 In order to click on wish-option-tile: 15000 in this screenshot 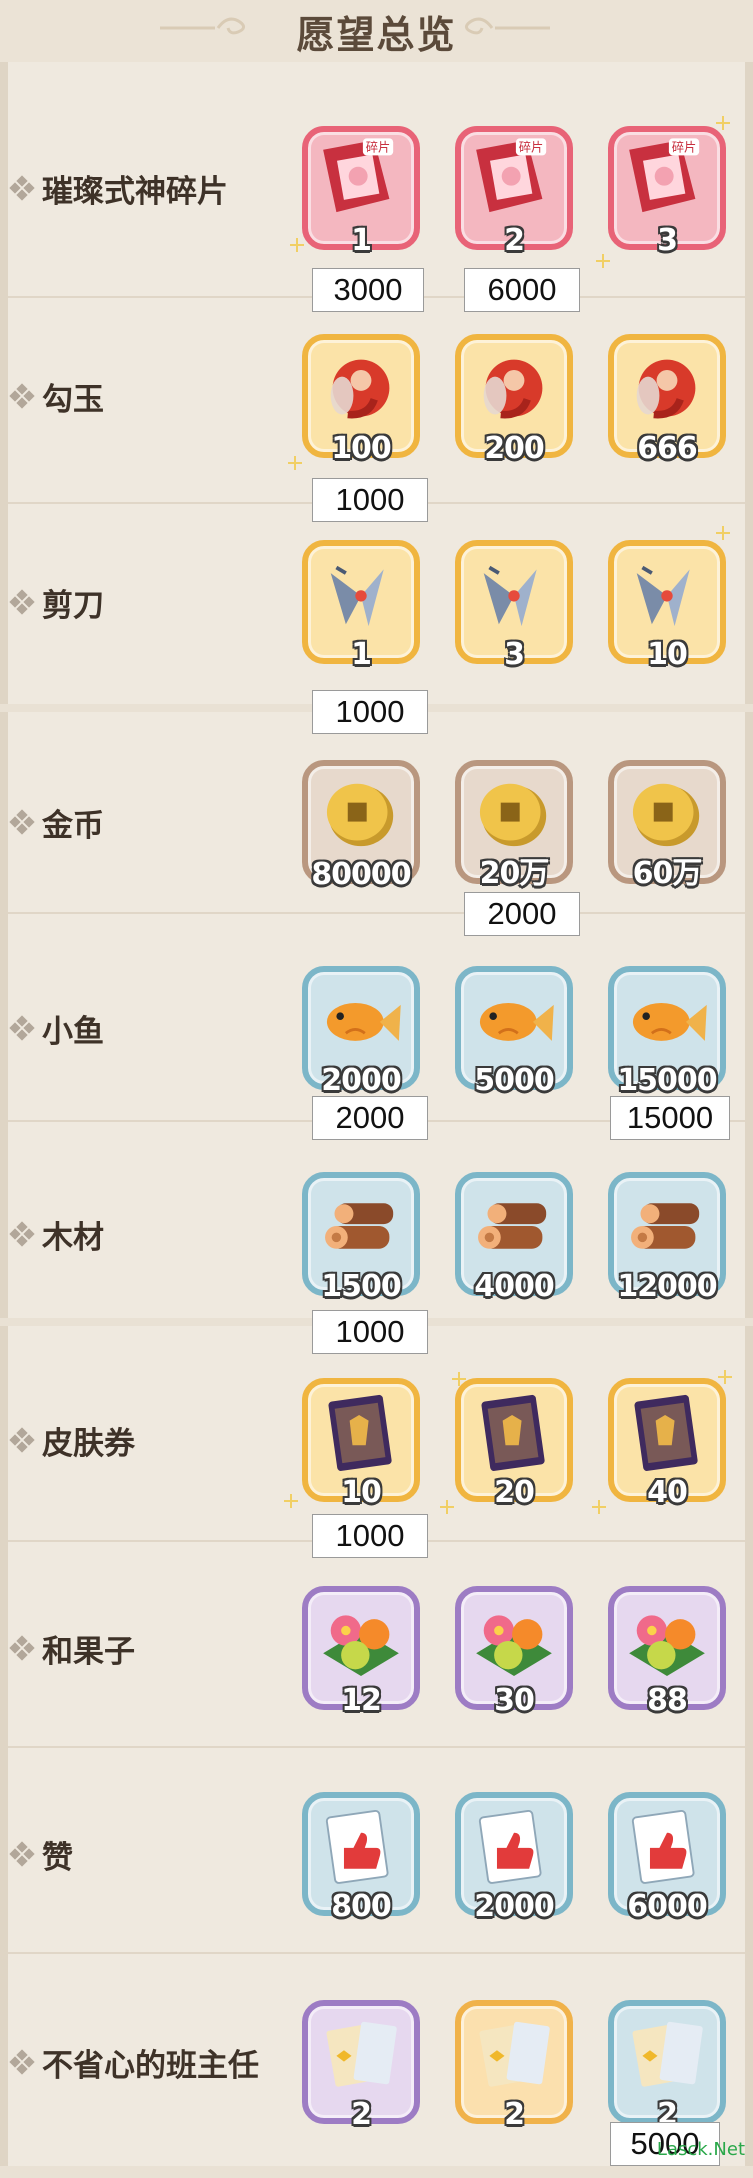, I will do `click(667, 1032)`.